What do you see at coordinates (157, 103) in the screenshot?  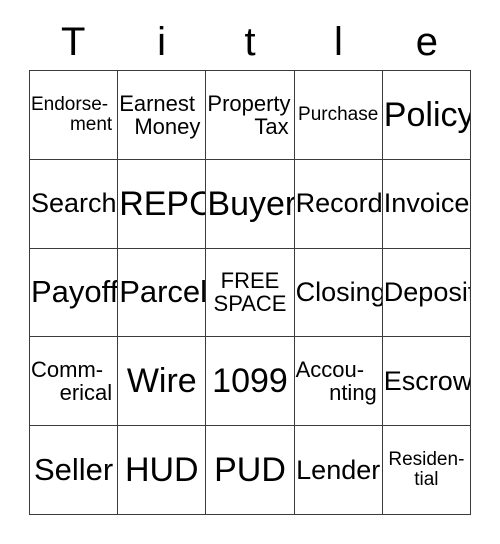 I see `bingo-cell-label-line1: Earnest` at bounding box center [157, 103].